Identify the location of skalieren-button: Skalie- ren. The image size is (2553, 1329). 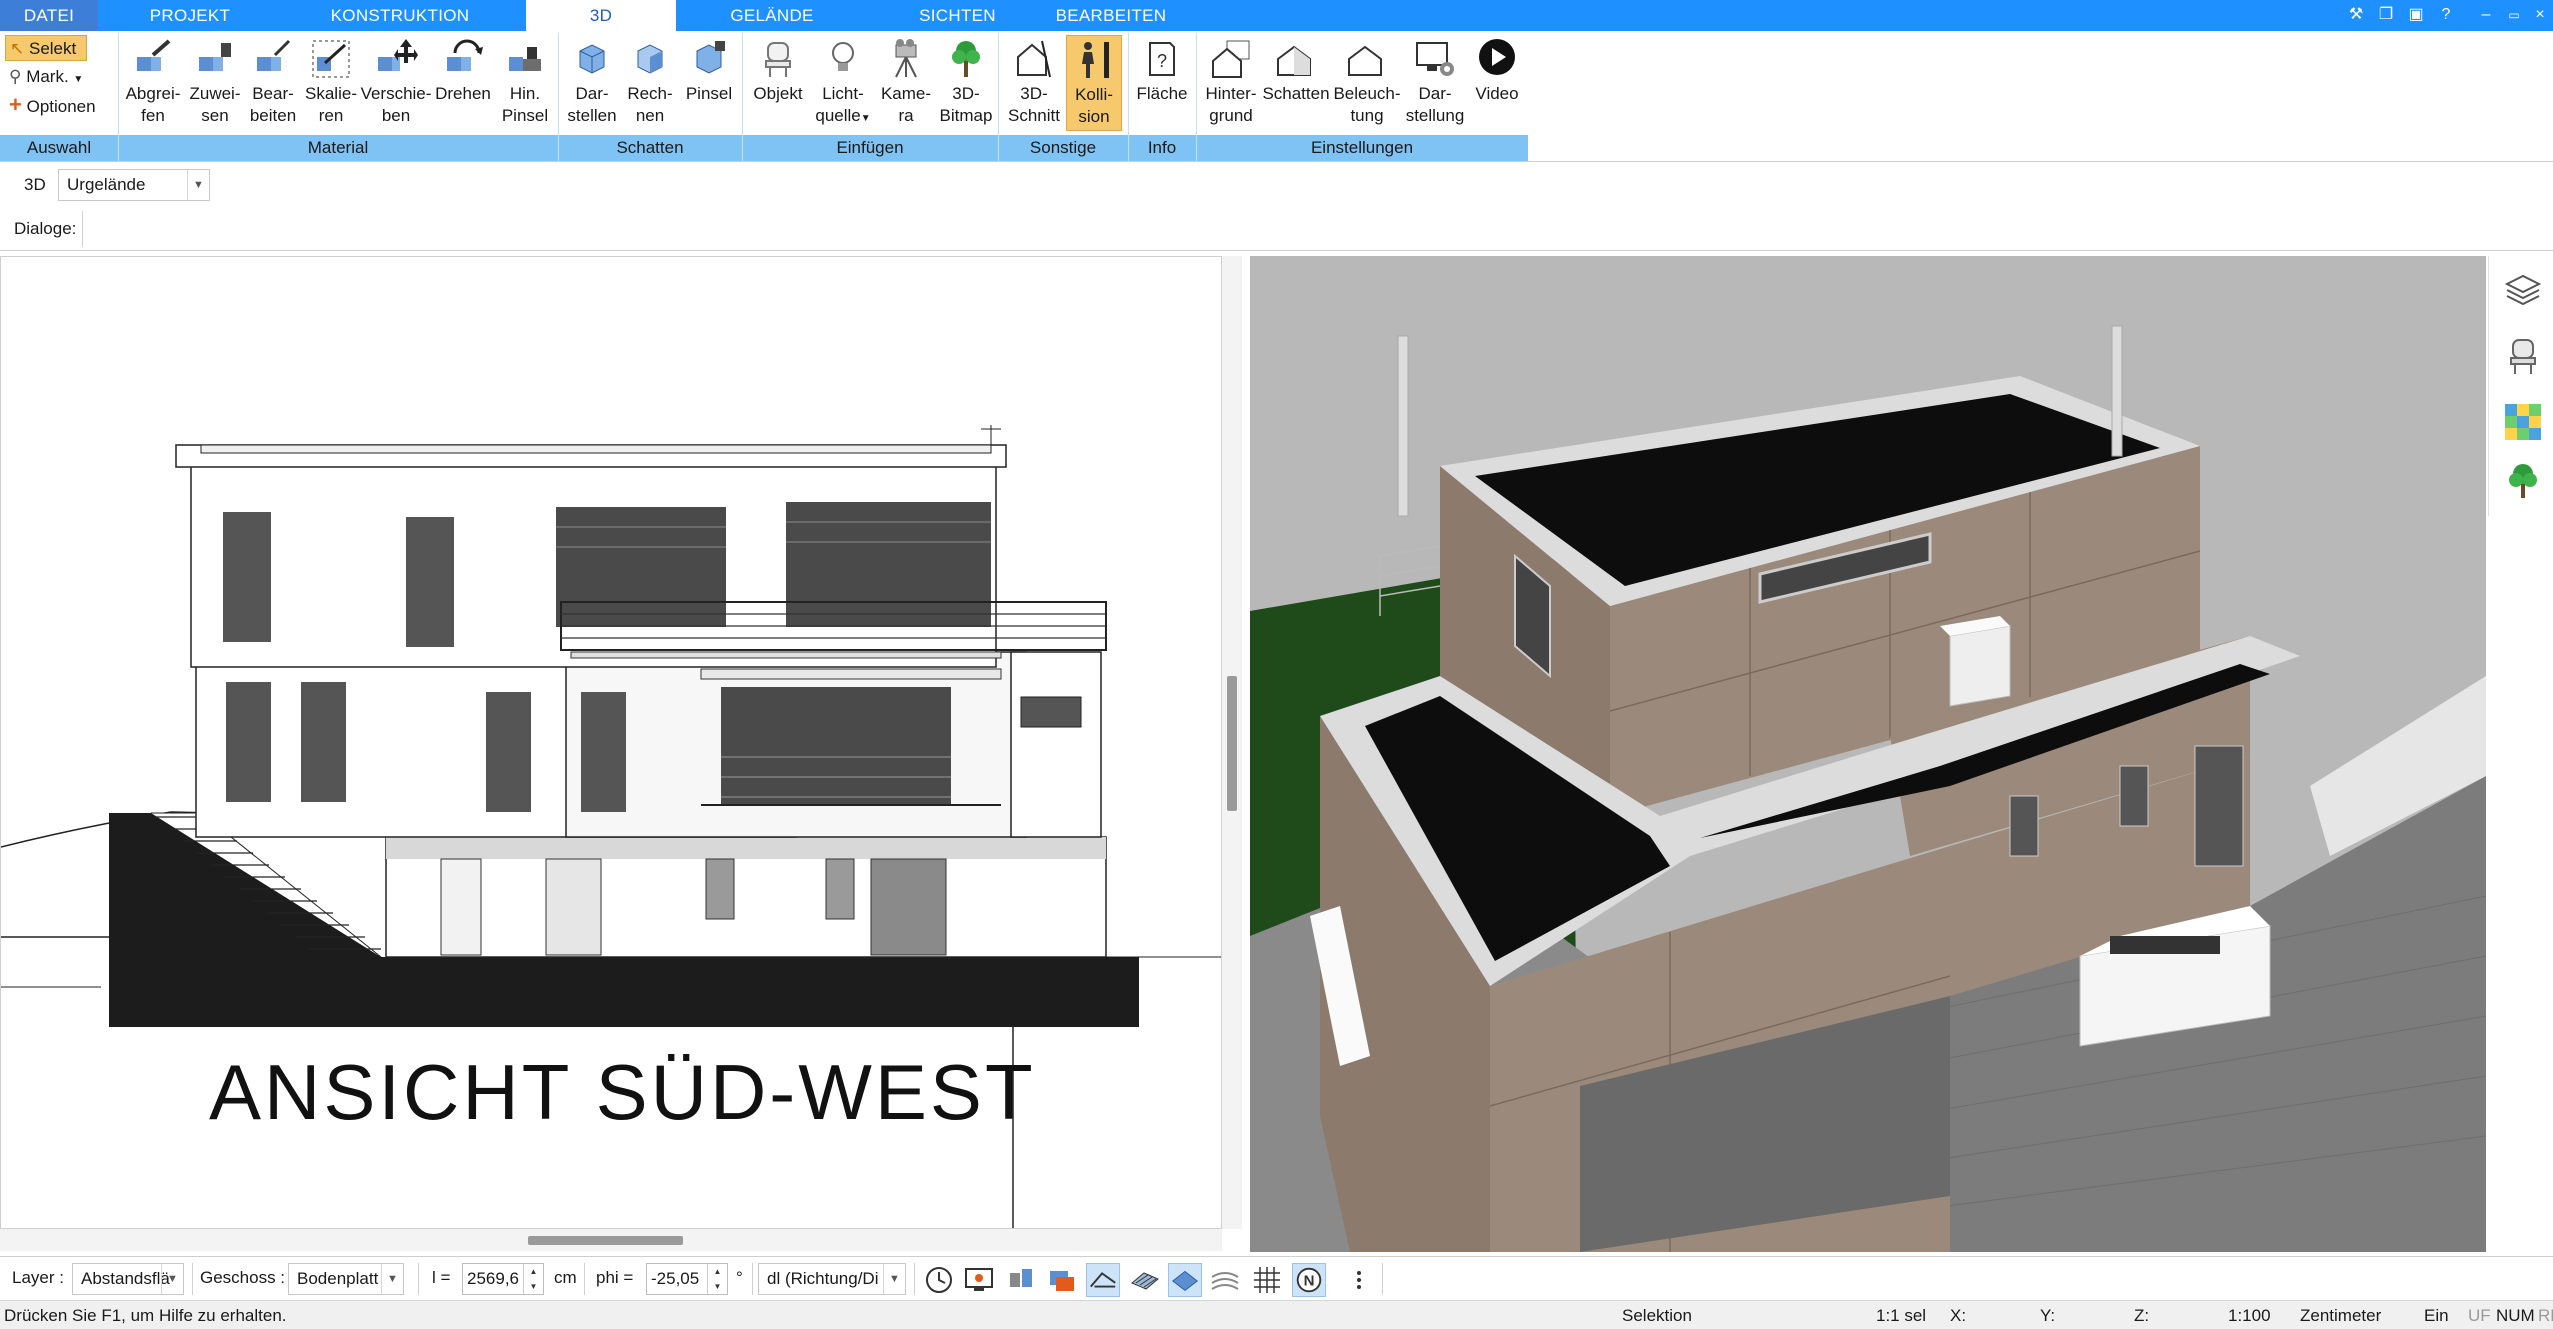
(331, 83).